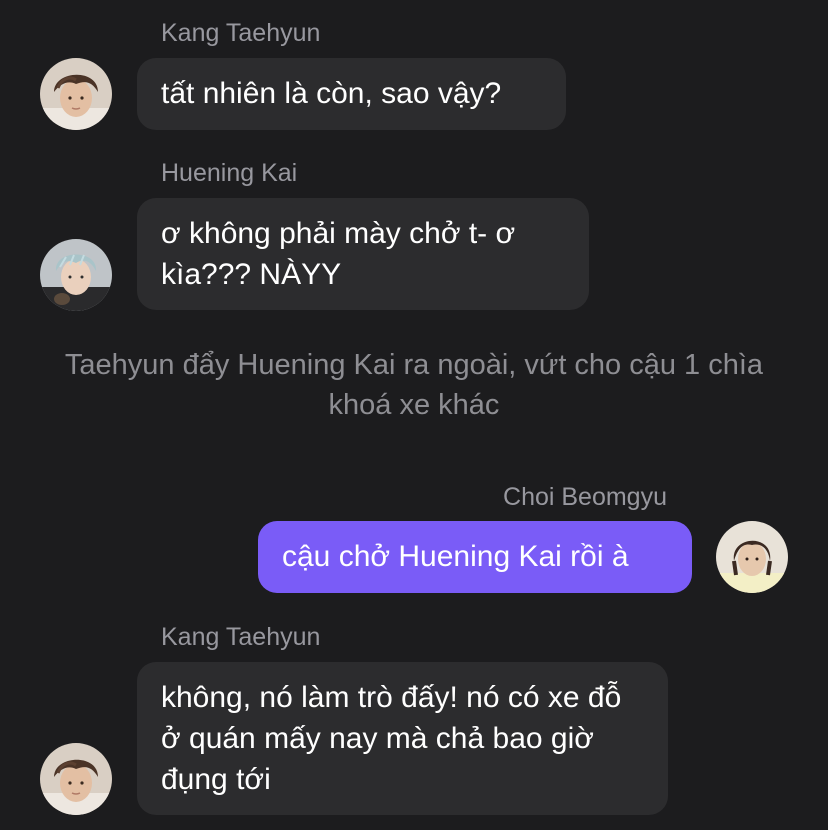 The height and width of the screenshot is (830, 828). What do you see at coordinates (241, 33) in the screenshot?
I see `sender-name-kang-taehyun: Kang Taehyun` at bounding box center [241, 33].